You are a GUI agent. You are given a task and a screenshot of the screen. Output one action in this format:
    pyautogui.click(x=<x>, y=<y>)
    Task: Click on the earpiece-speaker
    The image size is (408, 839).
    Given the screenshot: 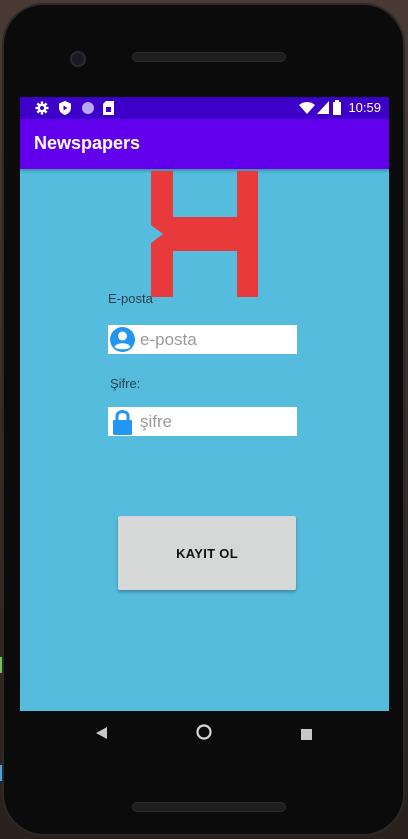 What is the action you would take?
    pyautogui.click(x=209, y=57)
    